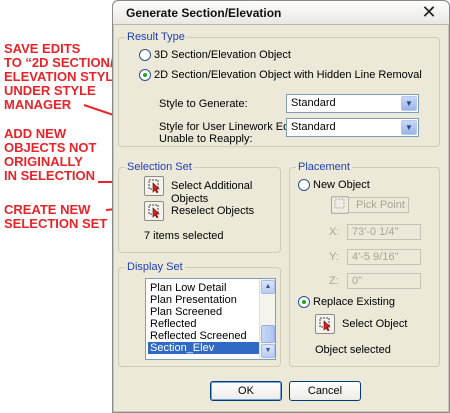 This screenshot has width=450, height=413. Describe the element at coordinates (213, 211) in the screenshot. I see `reselect-label: Reselect Objects` at that location.